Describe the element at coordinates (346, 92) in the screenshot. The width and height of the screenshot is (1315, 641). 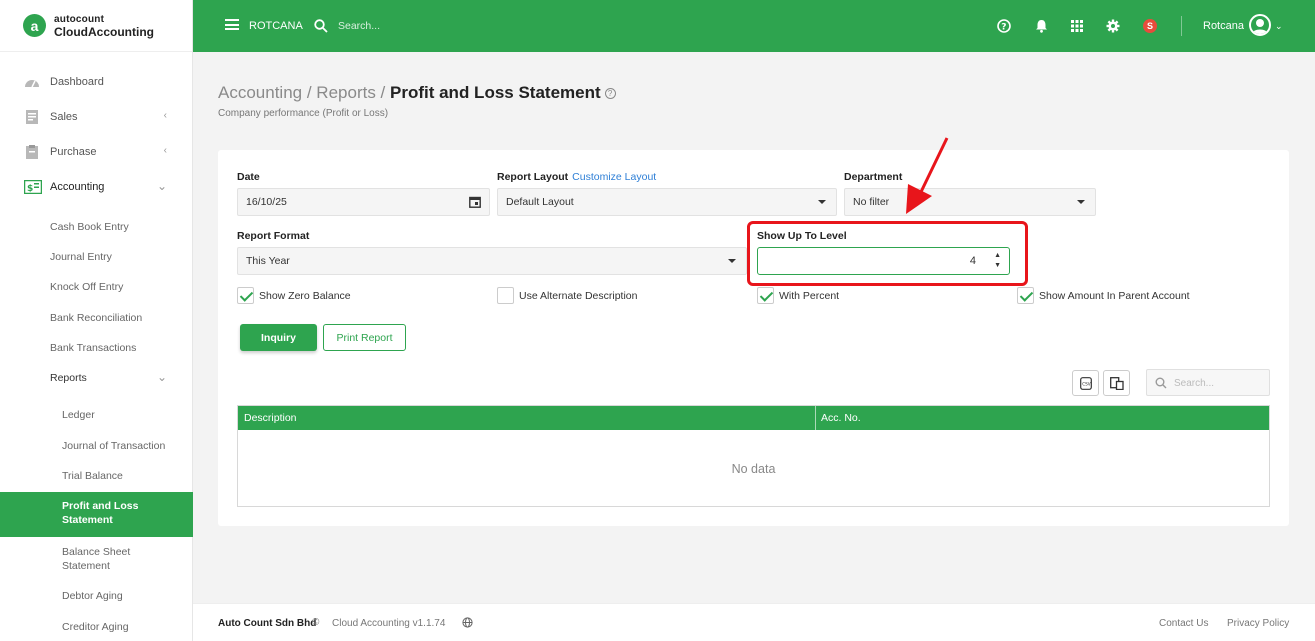
I see `breadcrumb-reports: Reports` at that location.